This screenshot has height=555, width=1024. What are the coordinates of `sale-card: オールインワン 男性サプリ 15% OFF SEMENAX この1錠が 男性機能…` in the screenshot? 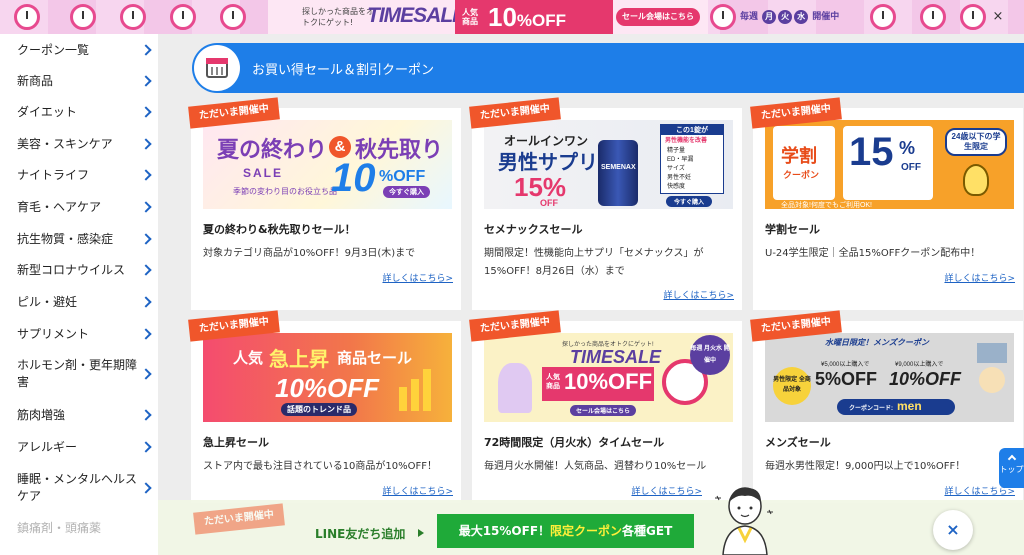 It's located at (605, 203).